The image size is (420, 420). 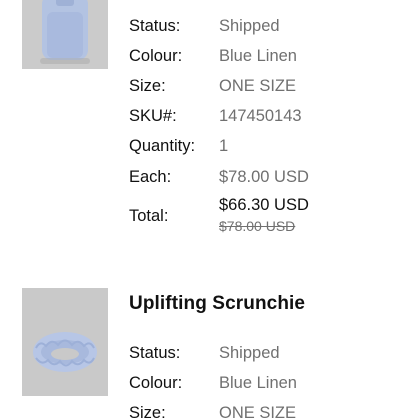 What do you see at coordinates (217, 304) in the screenshot?
I see `product-title: Uplifting Scrunchie` at bounding box center [217, 304].